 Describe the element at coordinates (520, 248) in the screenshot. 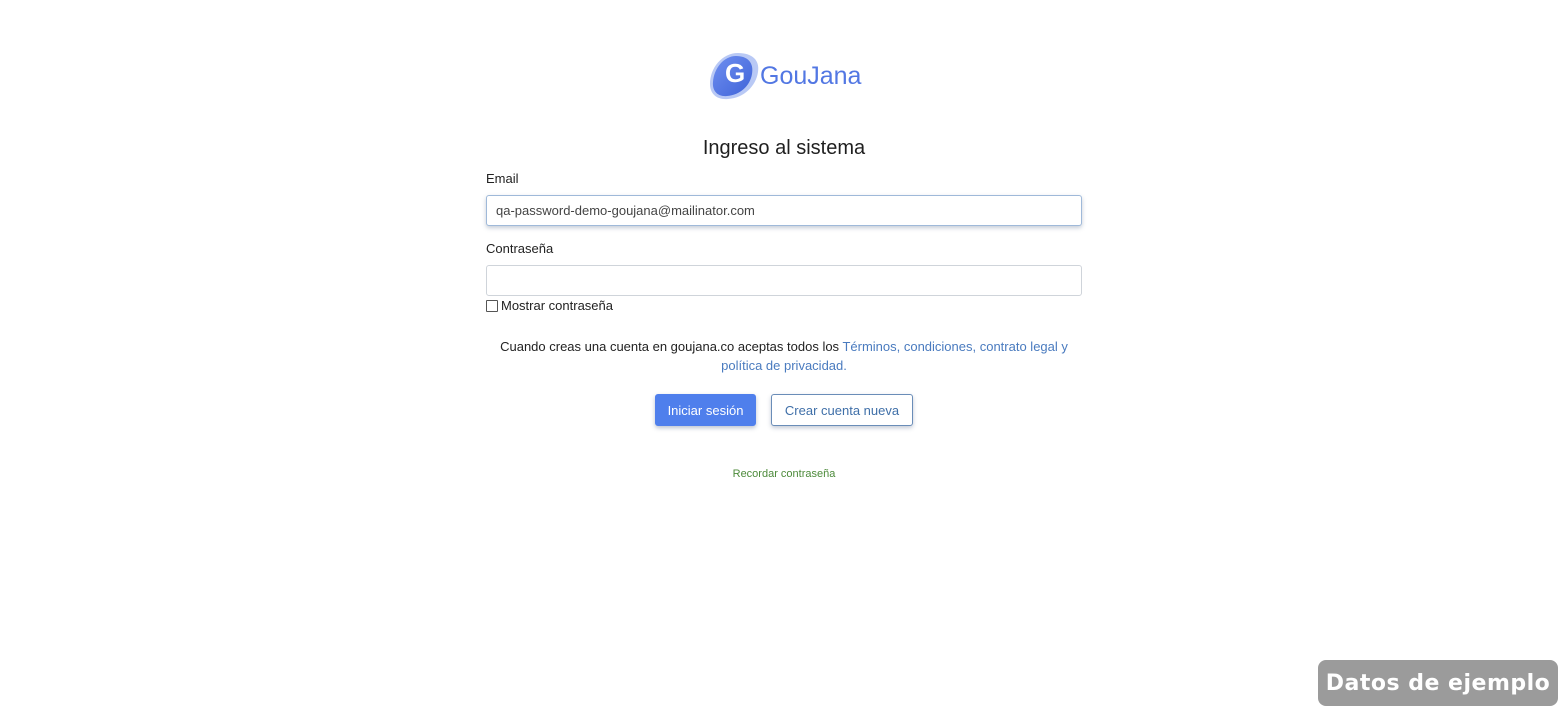

I see `password-label: Contraseña` at that location.